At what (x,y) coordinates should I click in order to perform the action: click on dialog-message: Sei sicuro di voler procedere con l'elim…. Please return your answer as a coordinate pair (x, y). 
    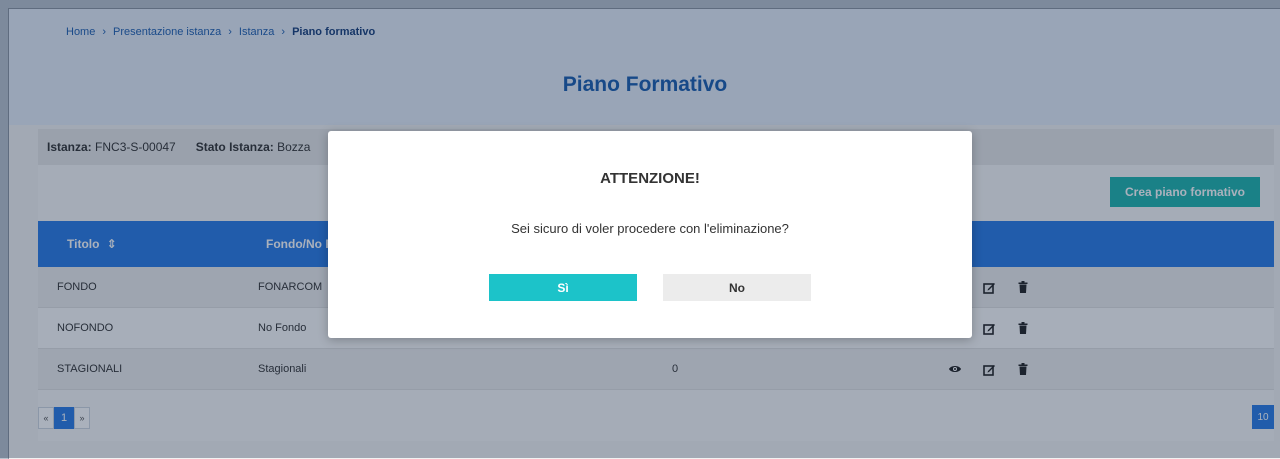
    Looking at the image, I should click on (650, 228).